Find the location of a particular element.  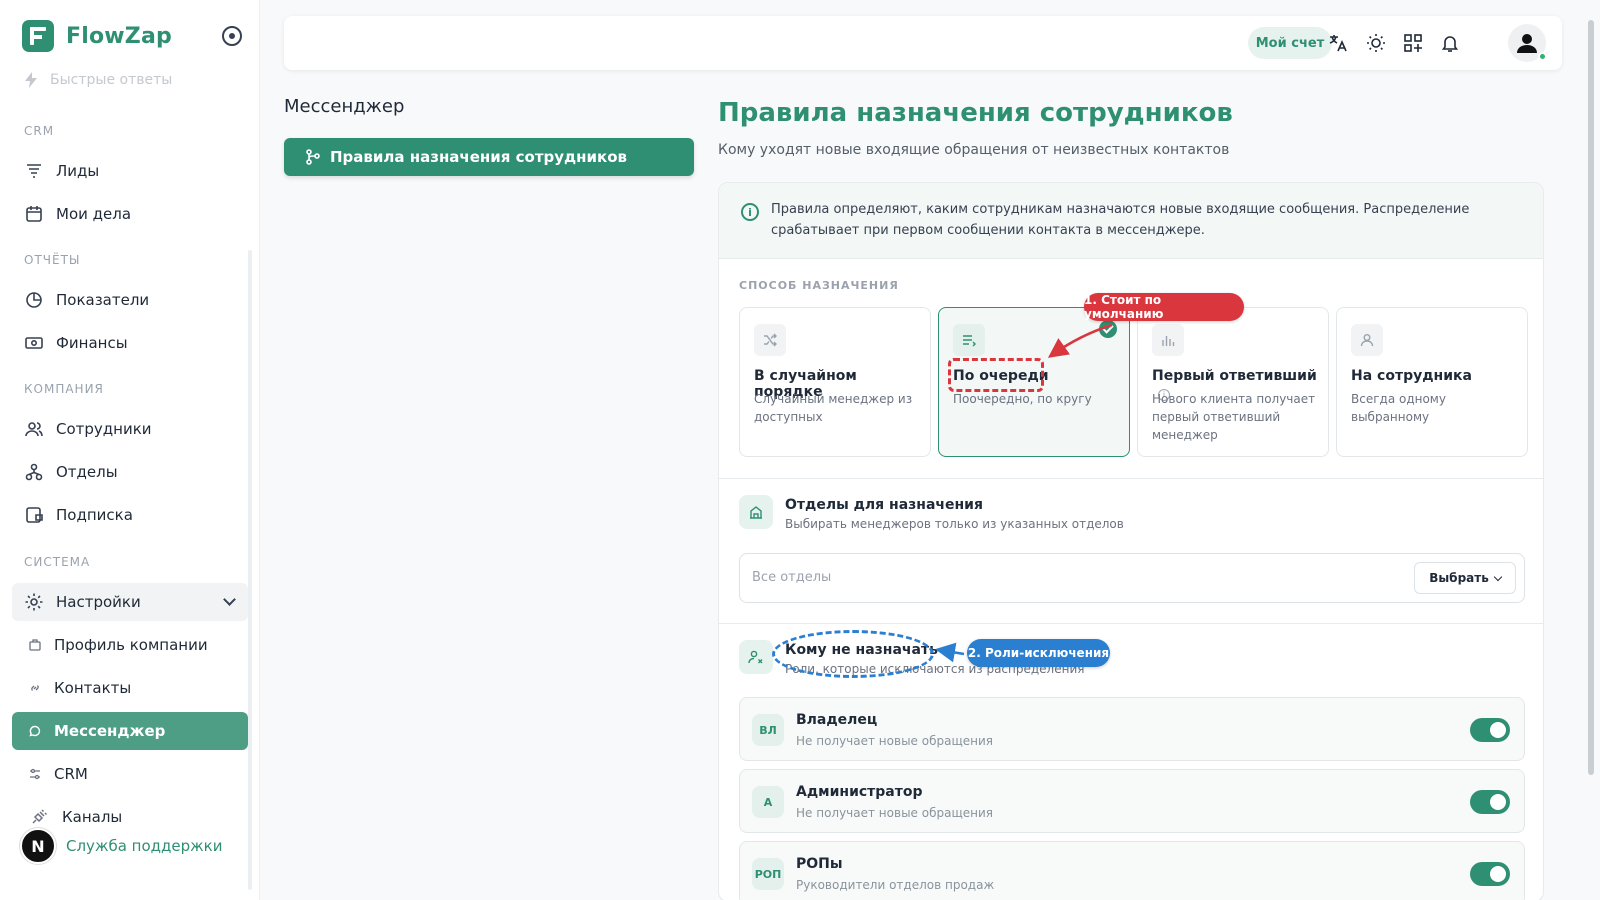

notification-bell-icon is located at coordinates (1450, 43).